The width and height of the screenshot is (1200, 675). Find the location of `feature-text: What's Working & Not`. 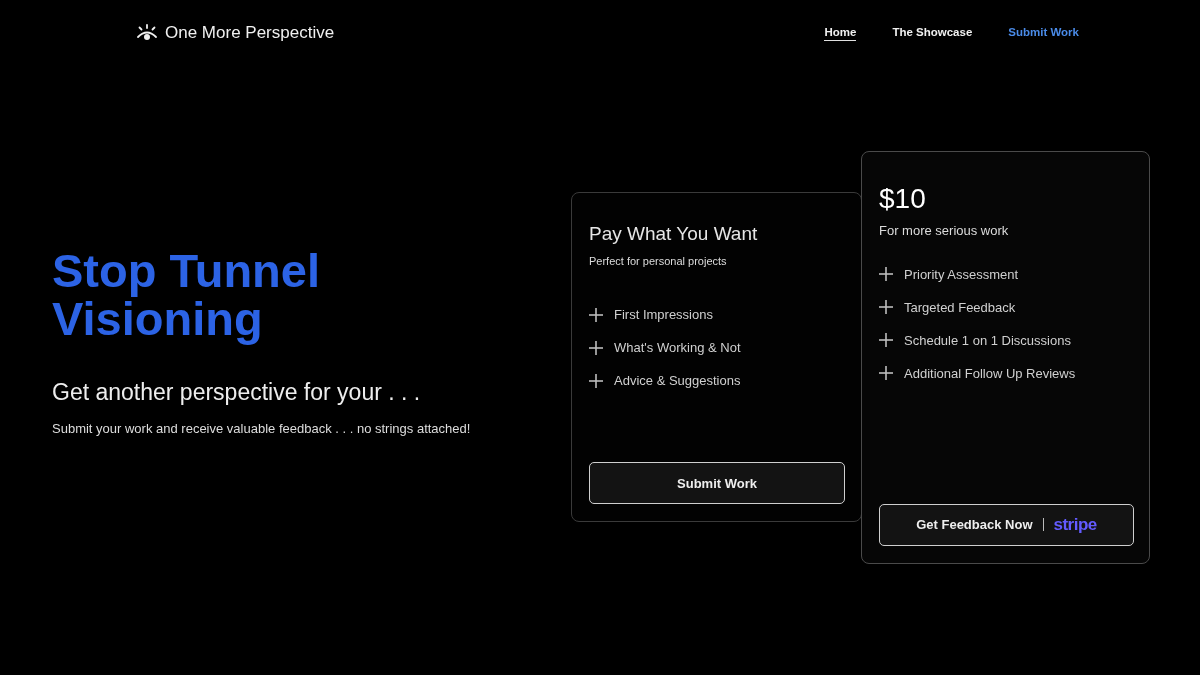

feature-text: What's Working & Not is located at coordinates (677, 348).